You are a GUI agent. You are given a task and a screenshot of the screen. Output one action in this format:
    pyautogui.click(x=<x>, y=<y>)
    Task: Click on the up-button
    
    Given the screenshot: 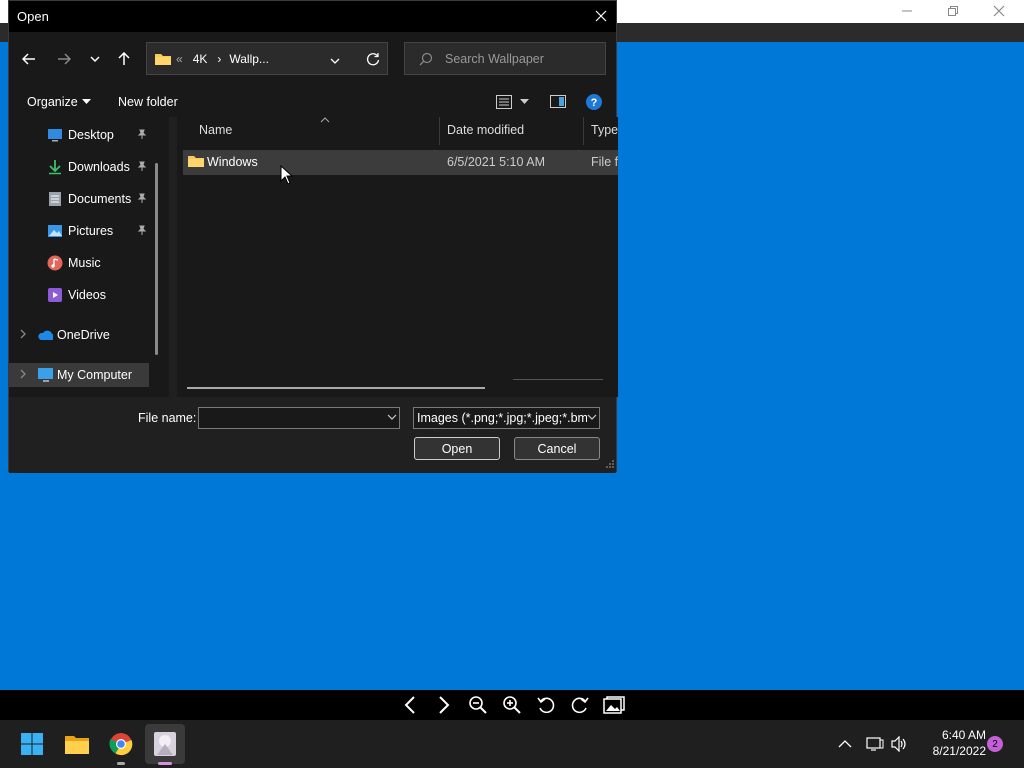 What is the action you would take?
    pyautogui.click(x=124, y=59)
    